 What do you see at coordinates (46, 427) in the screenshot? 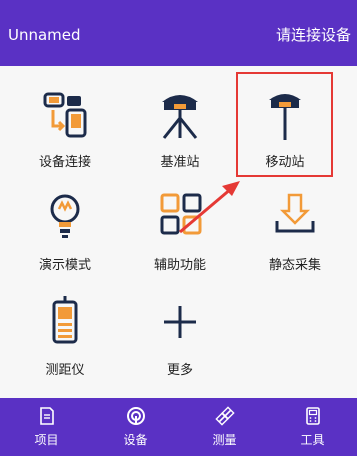
I see `nav-item-project: 项目` at bounding box center [46, 427].